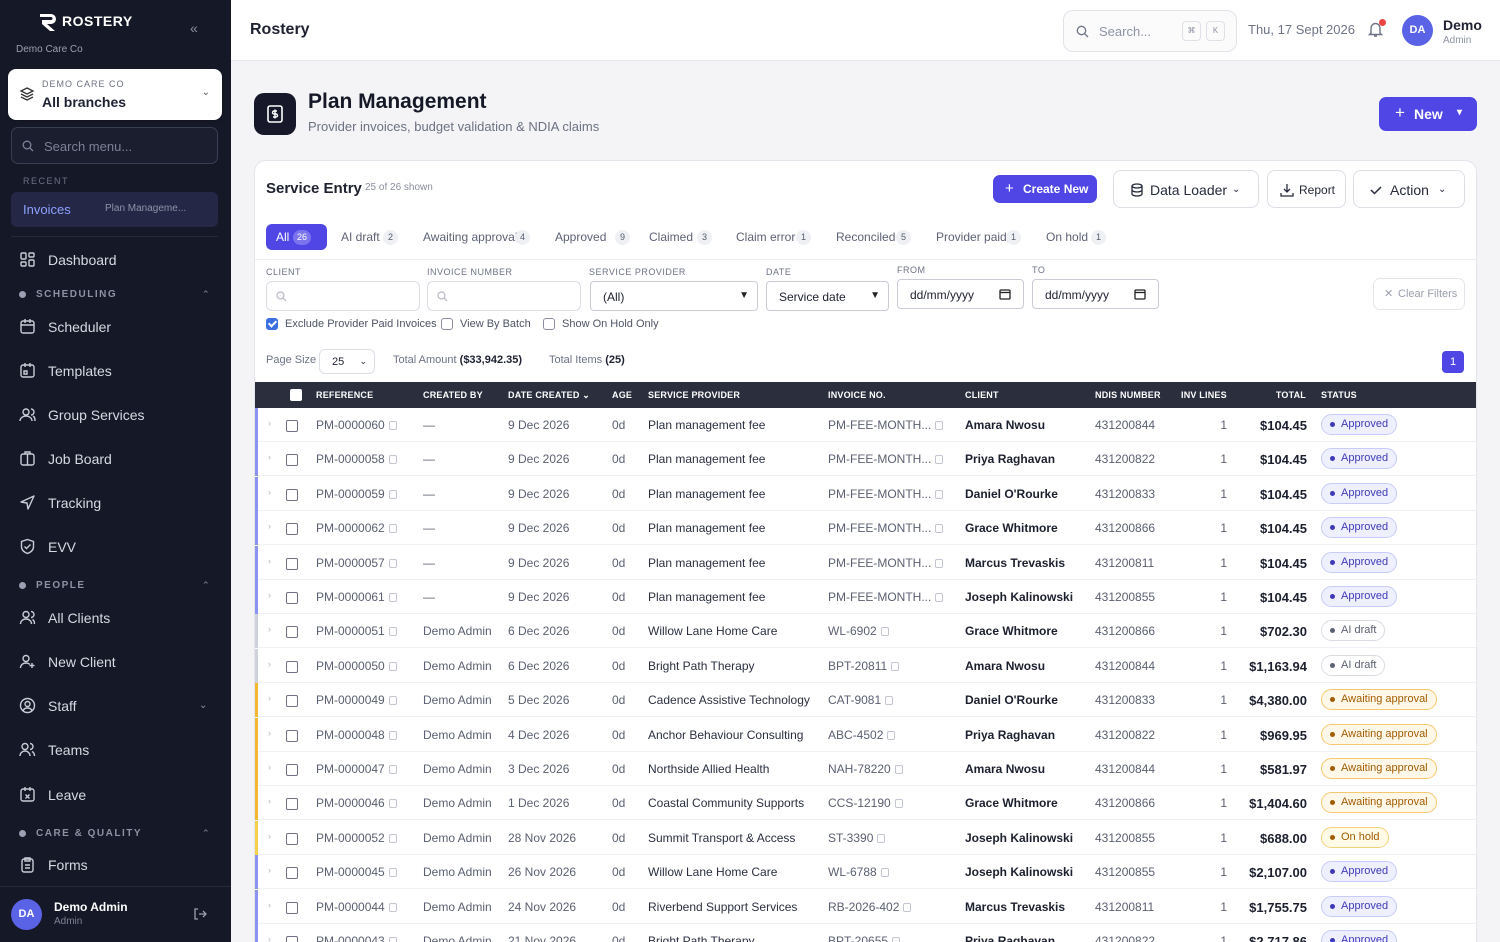  Describe the element at coordinates (1095, 294) in the screenshot. I see `to-date-input: dd/mm/yyyy` at that location.